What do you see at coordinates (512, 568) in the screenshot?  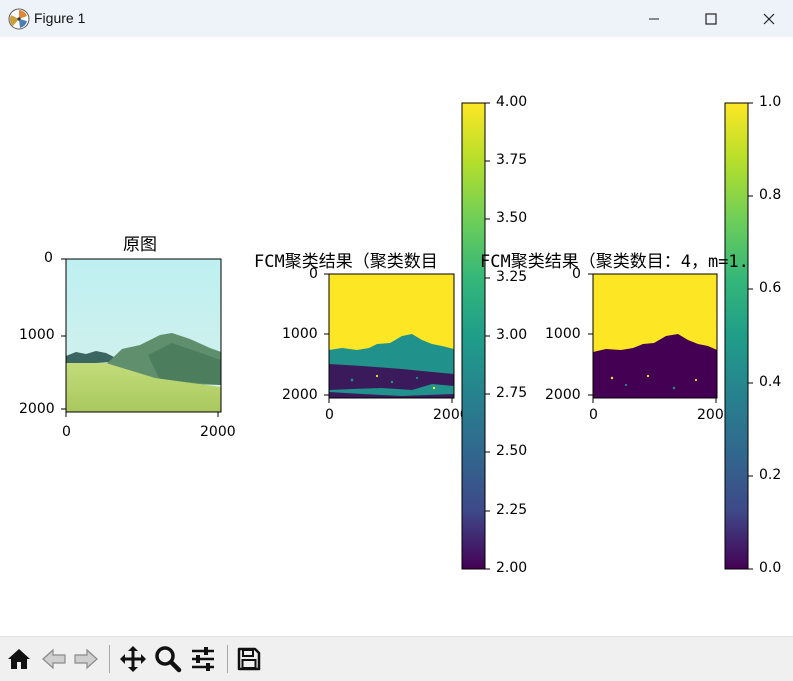 I see `colorbar1-tick: 2.00` at bounding box center [512, 568].